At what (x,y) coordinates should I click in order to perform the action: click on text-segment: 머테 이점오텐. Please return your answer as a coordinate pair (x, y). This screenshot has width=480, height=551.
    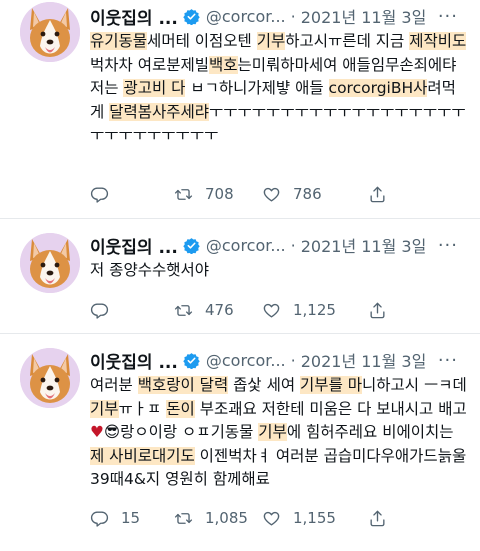
    Looking at the image, I should click on (209, 41).